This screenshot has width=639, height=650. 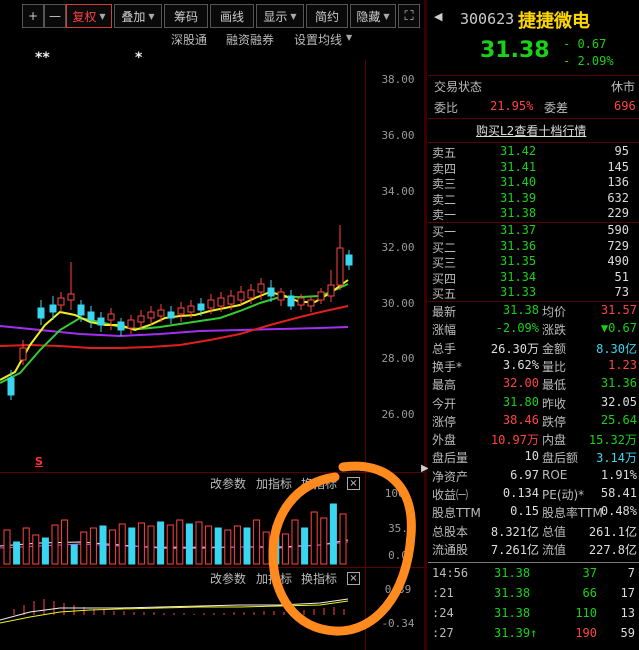 What do you see at coordinates (554, 330) in the screenshot?
I see `stat-label: 涨跌` at bounding box center [554, 330].